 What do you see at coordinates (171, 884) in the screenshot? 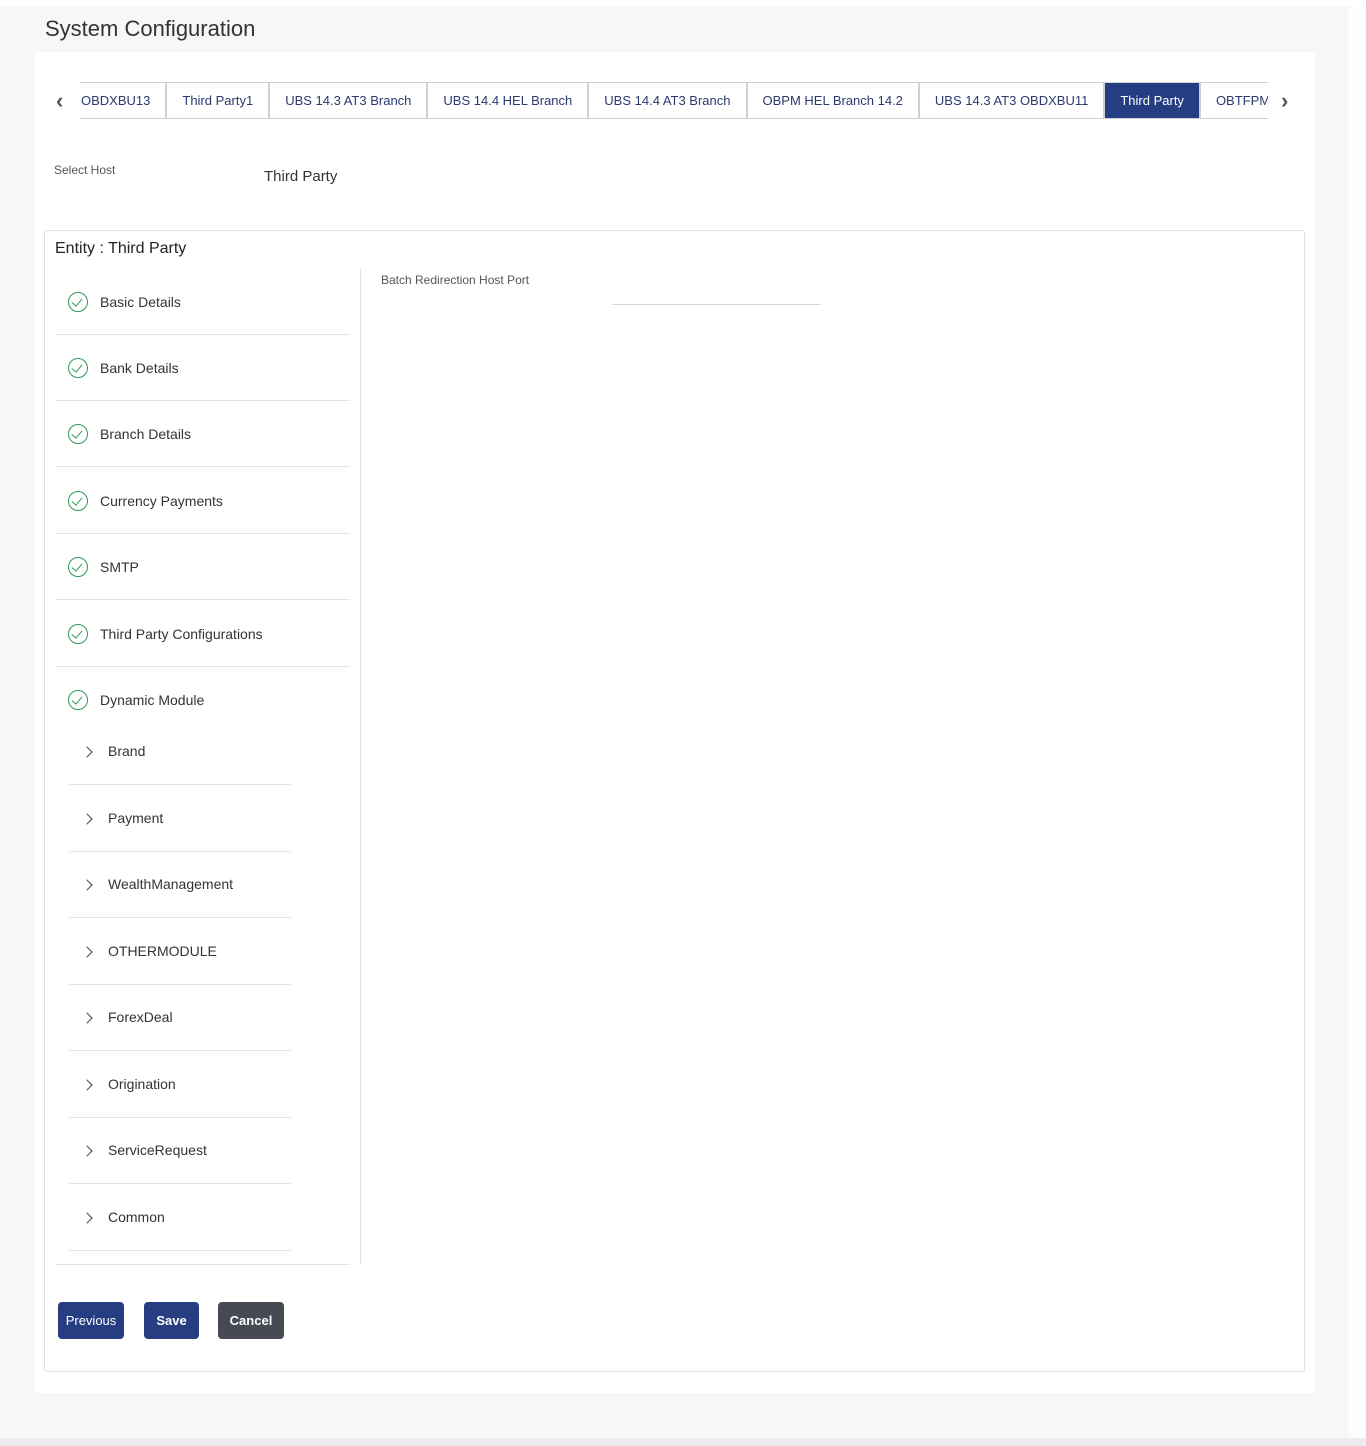
I see `sub-item-label: WealthManagement` at bounding box center [171, 884].